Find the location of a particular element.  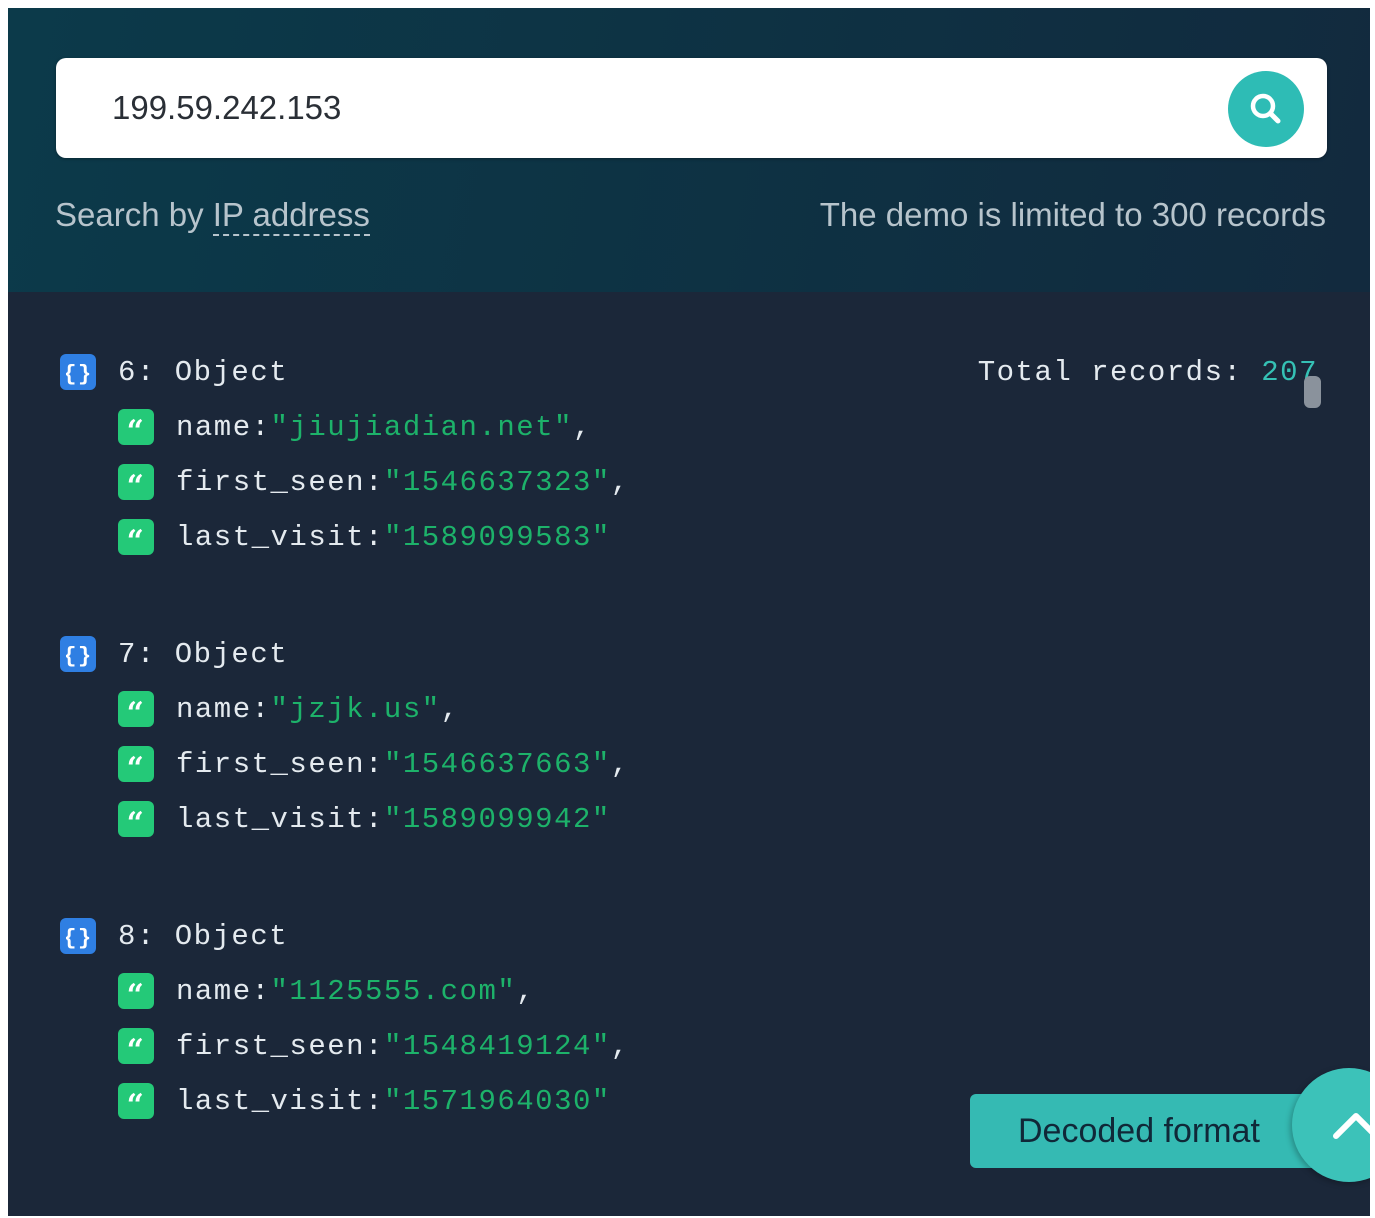

search-hint-prefix: Search by is located at coordinates (134, 214).